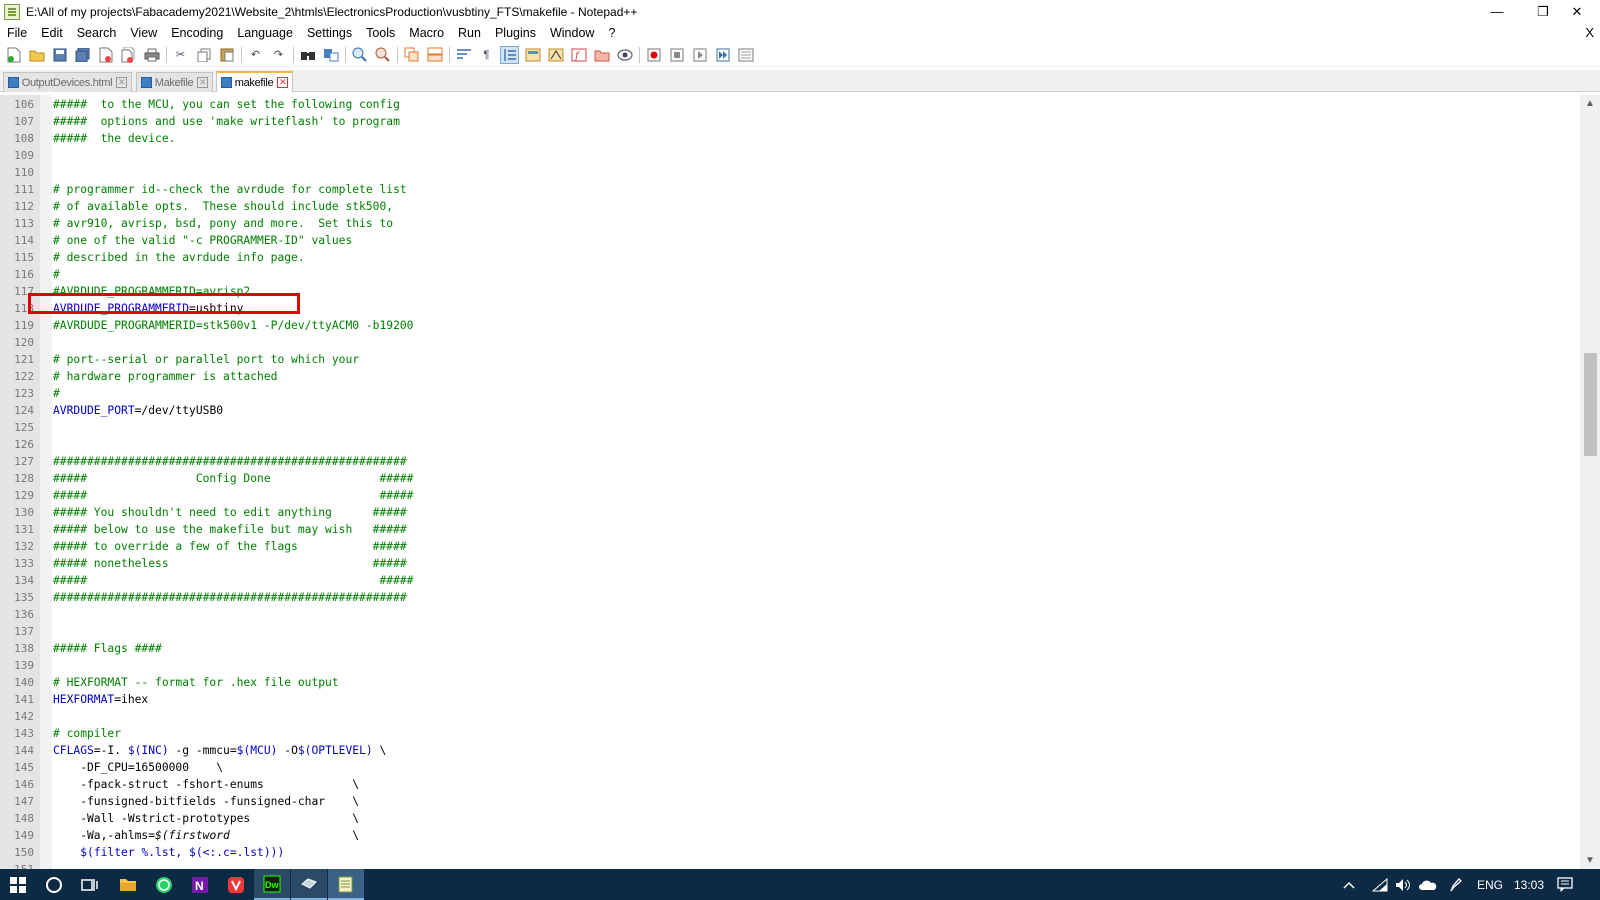 This screenshot has height=900, width=1600. I want to click on user-defined-lang-icon, so click(532, 55).